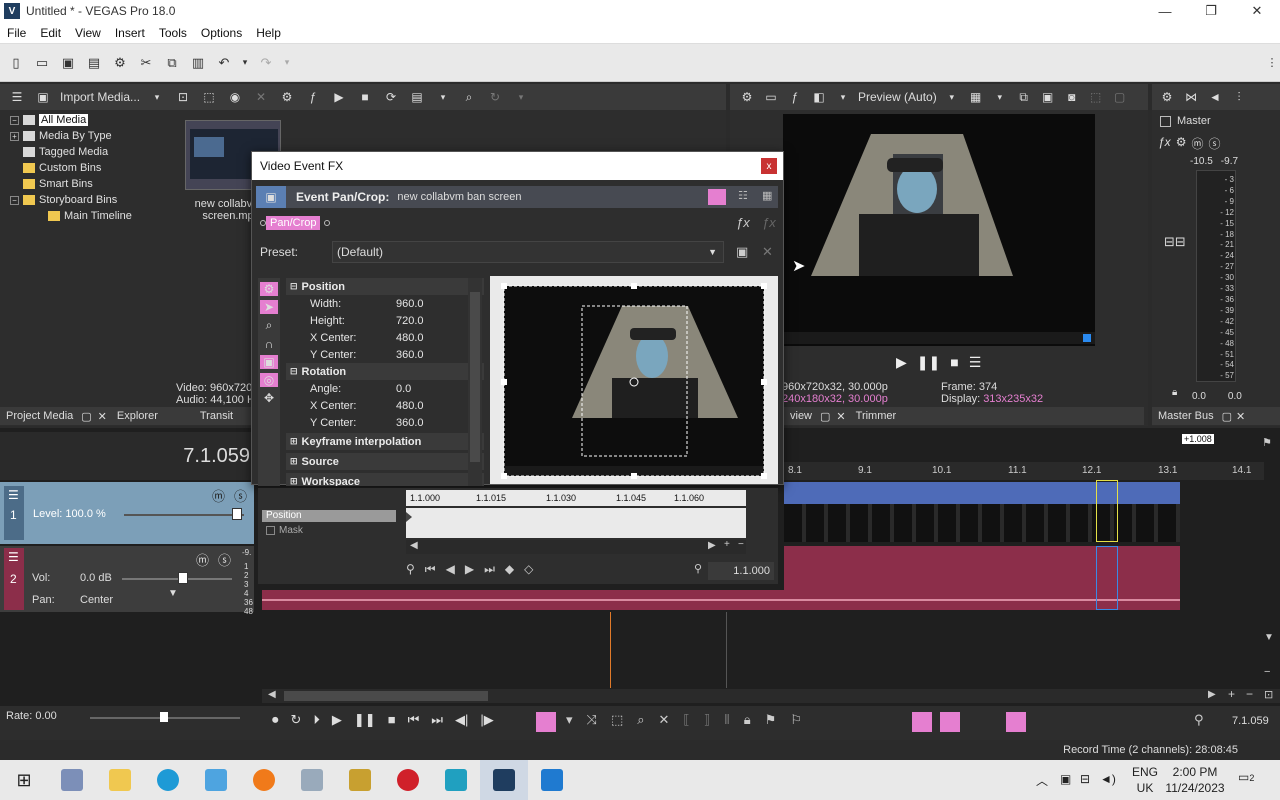  Describe the element at coordinates (1024, 97) in the screenshot. I see `copy-snapshot-icon: ⧉` at that location.